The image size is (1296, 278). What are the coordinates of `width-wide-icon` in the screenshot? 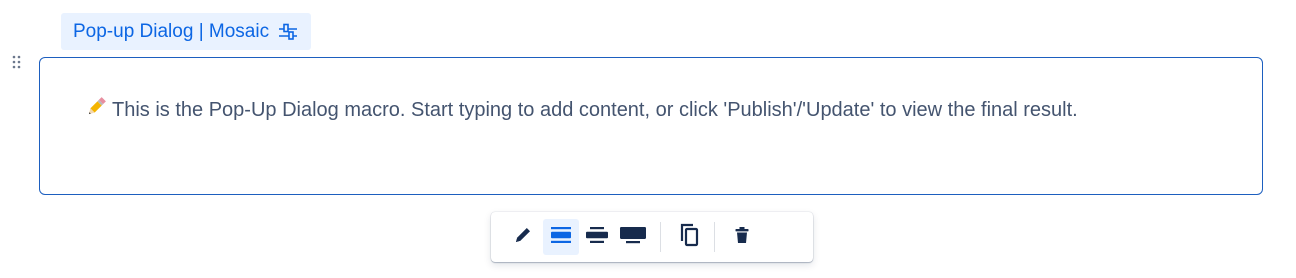 It's located at (597, 237).